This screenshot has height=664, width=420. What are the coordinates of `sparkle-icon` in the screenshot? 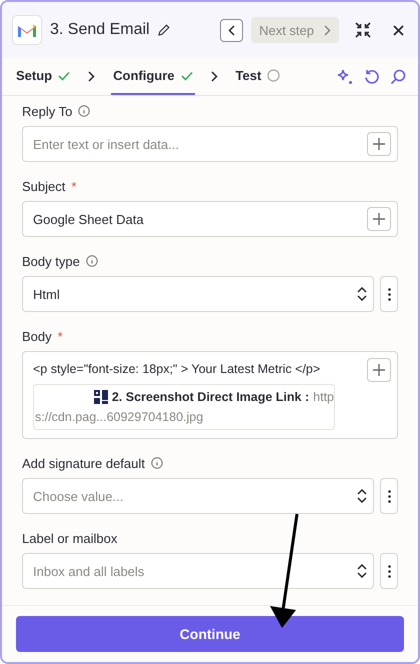 It's located at (345, 77).